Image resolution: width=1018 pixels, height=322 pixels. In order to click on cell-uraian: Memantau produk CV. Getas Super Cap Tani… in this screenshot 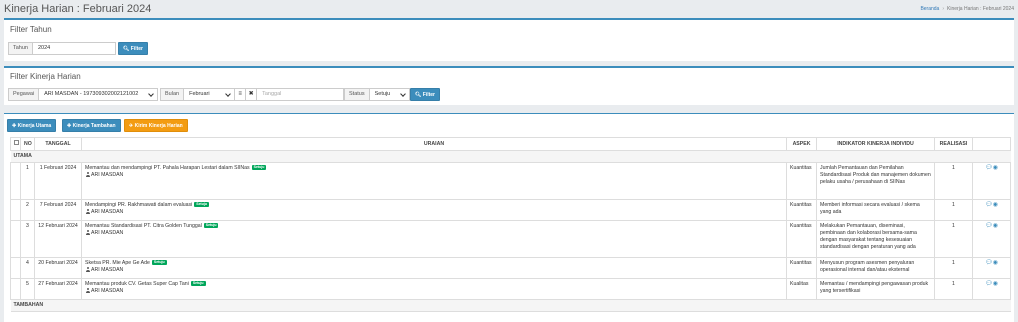, I will do `click(434, 289)`.